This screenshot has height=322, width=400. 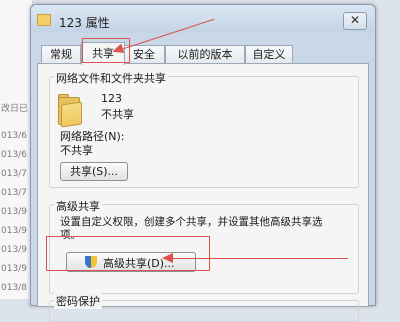 I want to click on background-column-header: 改日已, so click(x=15, y=109).